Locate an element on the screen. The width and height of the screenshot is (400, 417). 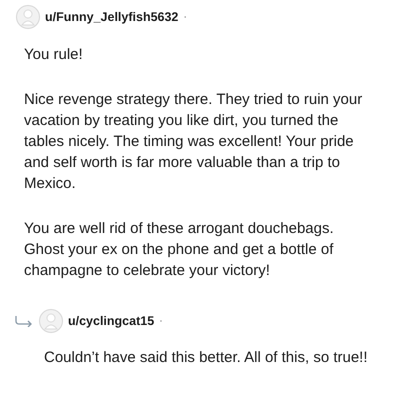
comment-text: You are well rid of these arrogant douchebags. Ghost your ex on the phone and get a bottle of champagne to celebrate your victory! is located at coordinates (179, 250).